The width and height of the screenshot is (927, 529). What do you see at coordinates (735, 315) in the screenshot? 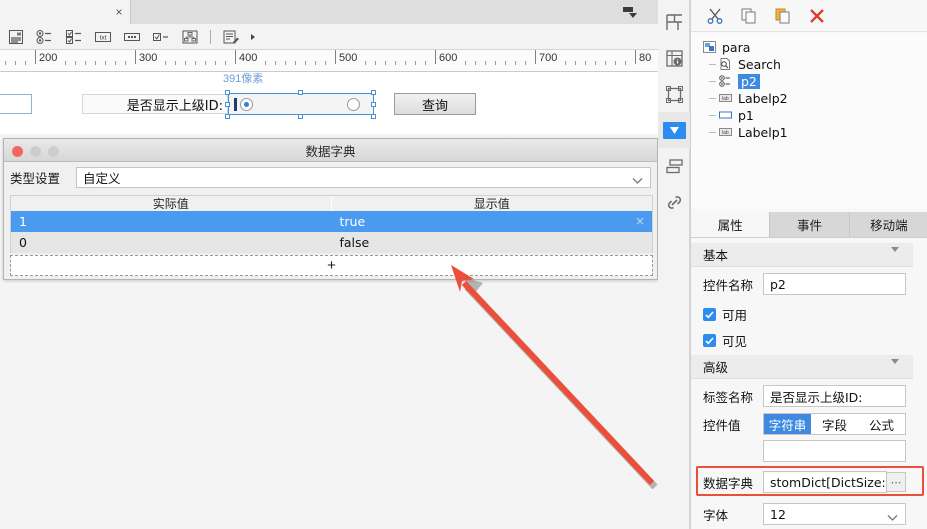
I see `enabled-label: 可用` at bounding box center [735, 315].